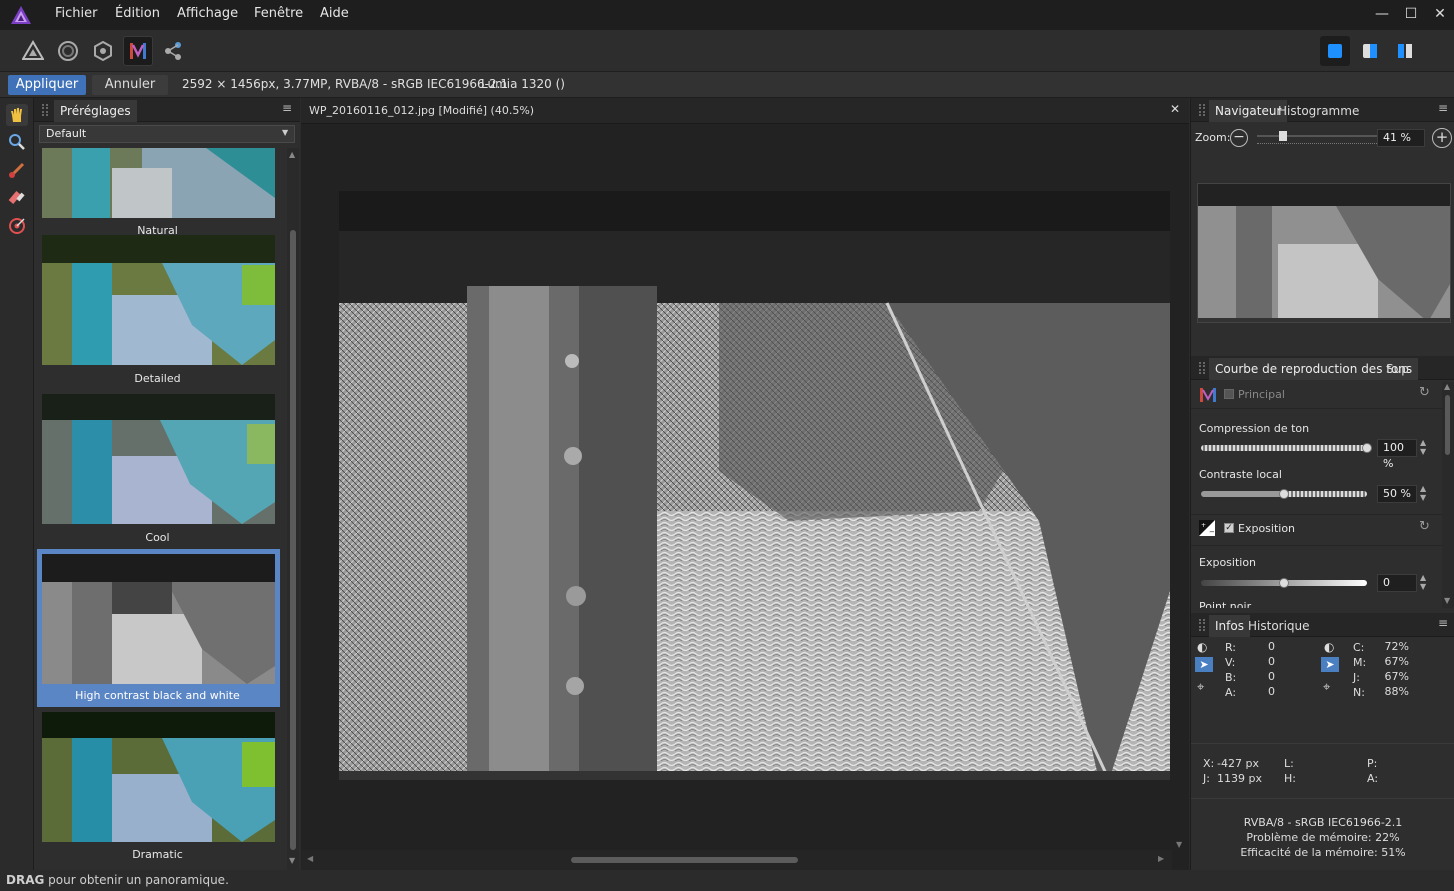 The height and width of the screenshot is (891, 1454). What do you see at coordinates (137, 13) in the screenshot?
I see `menu-edition: Édition` at bounding box center [137, 13].